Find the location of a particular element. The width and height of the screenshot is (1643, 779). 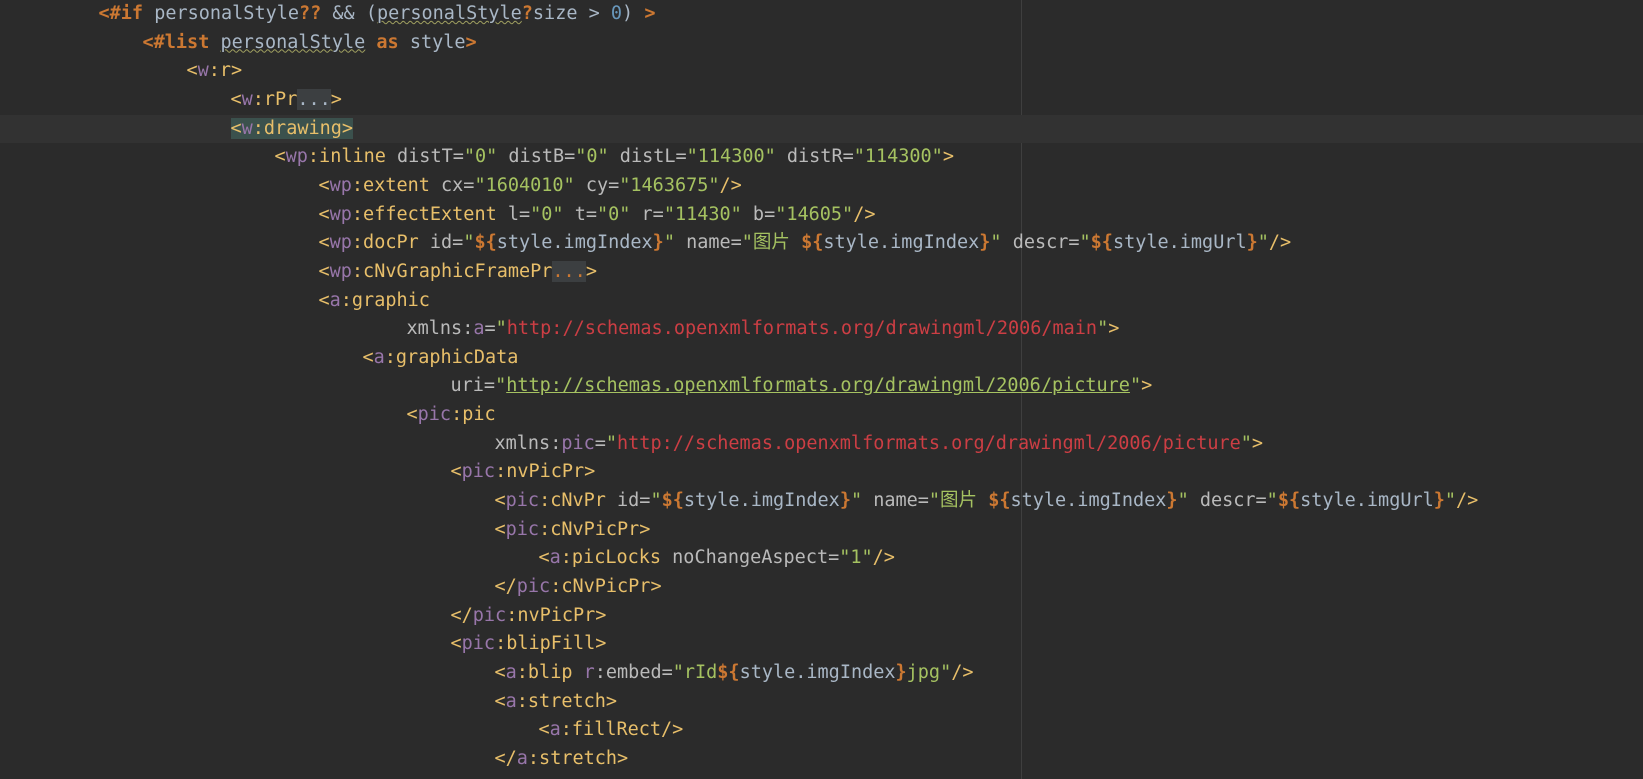

code-token: l= is located at coordinates (513, 214).